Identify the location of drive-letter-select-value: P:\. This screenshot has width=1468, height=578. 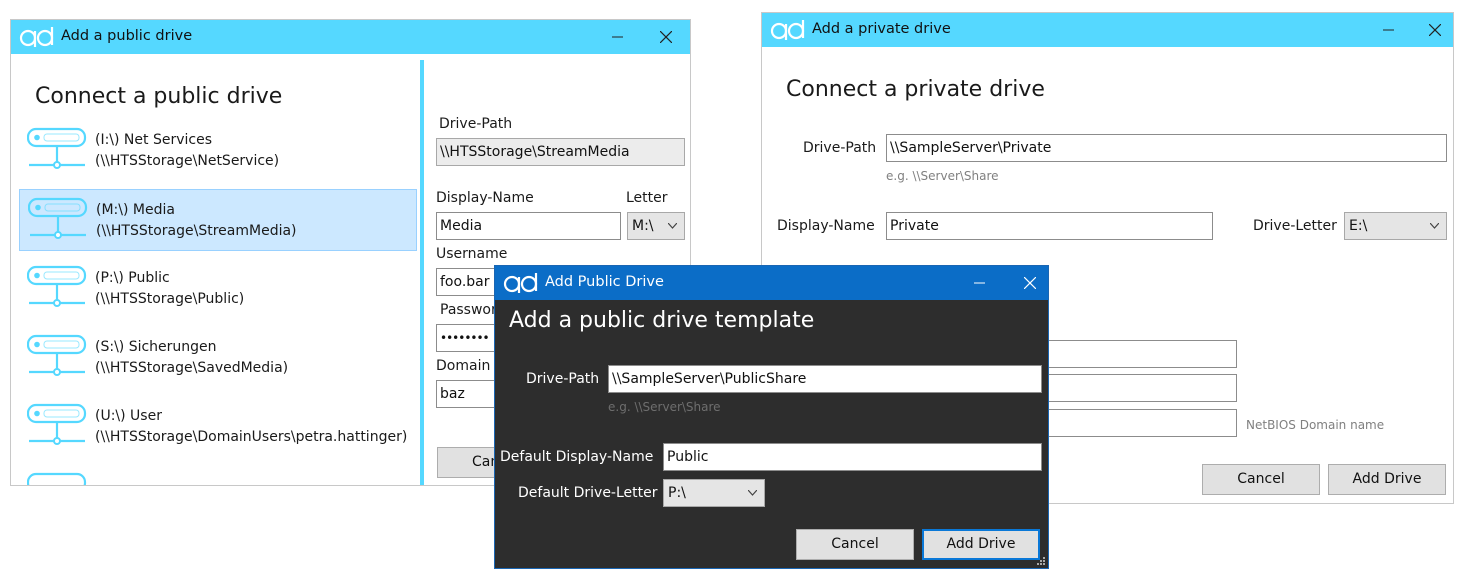
(677, 493).